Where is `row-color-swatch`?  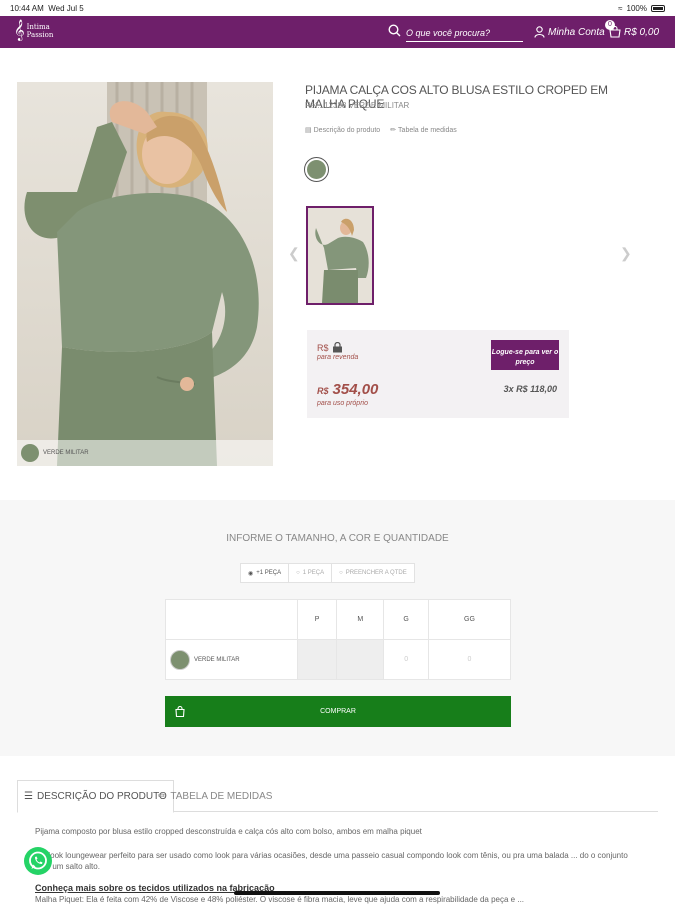 row-color-swatch is located at coordinates (180, 659).